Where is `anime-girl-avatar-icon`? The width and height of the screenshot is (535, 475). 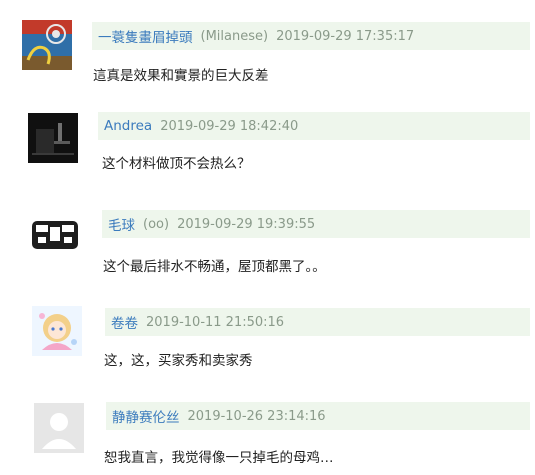
anime-girl-avatar-icon is located at coordinates (57, 331).